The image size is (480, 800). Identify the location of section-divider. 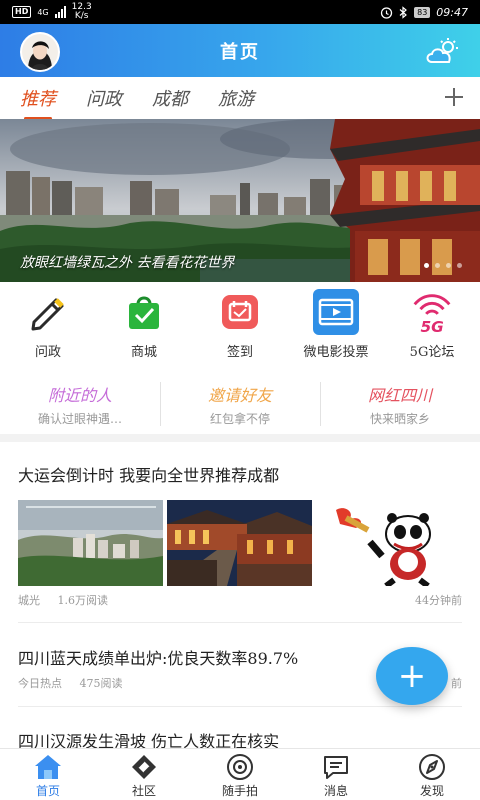
(240, 438).